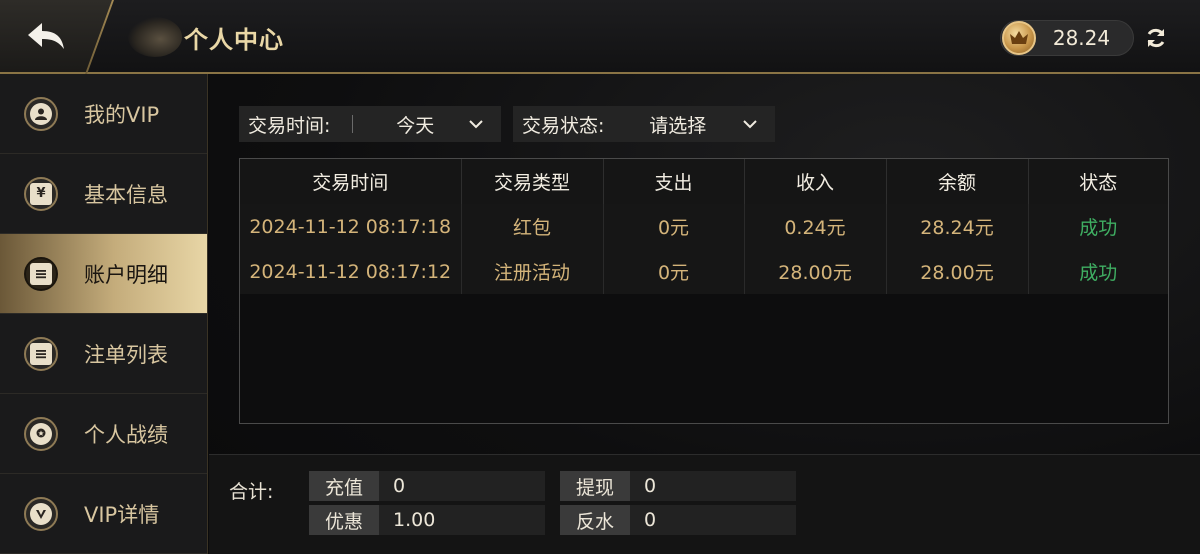  What do you see at coordinates (344, 520) in the screenshot?
I see `summary-key: 优惠` at bounding box center [344, 520].